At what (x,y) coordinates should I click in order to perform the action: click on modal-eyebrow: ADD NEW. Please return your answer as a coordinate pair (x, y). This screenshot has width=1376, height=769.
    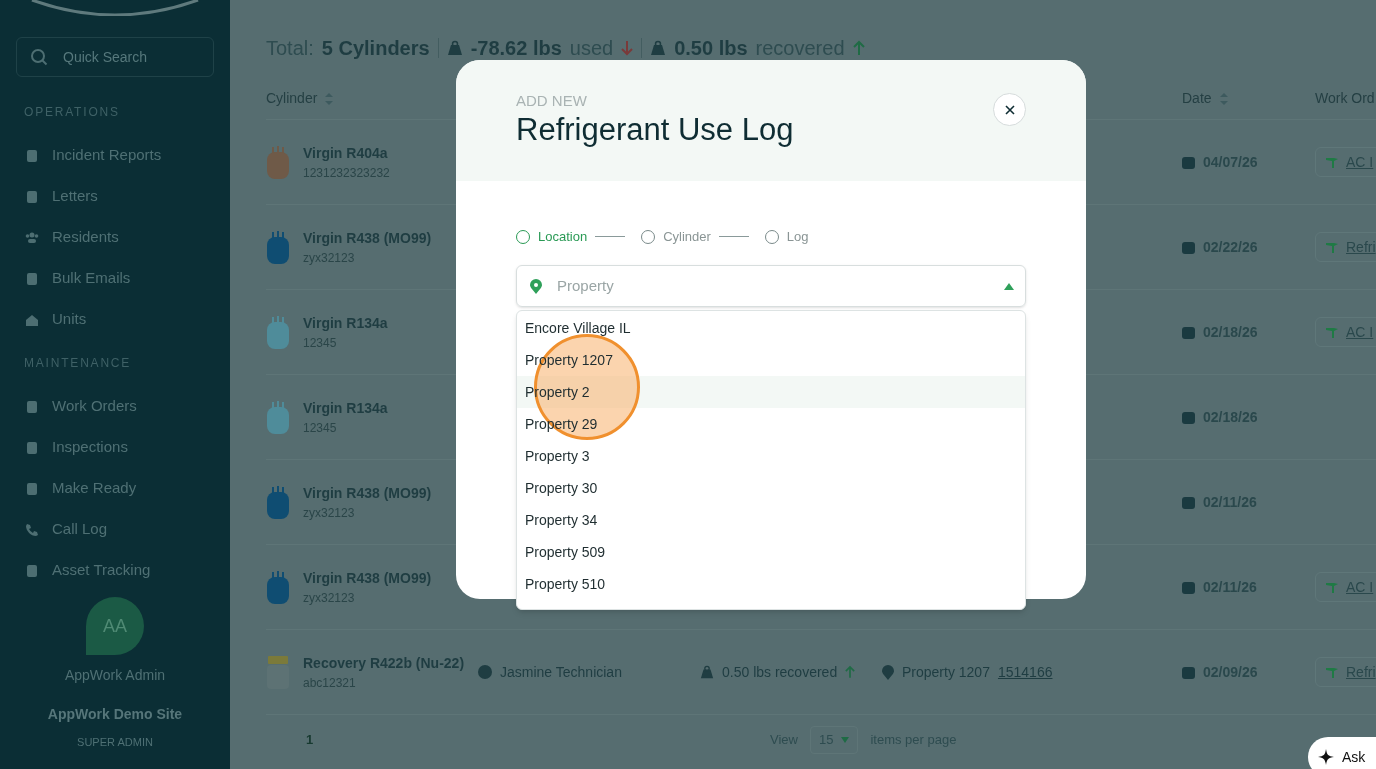
    Looking at the image, I should click on (552, 101).